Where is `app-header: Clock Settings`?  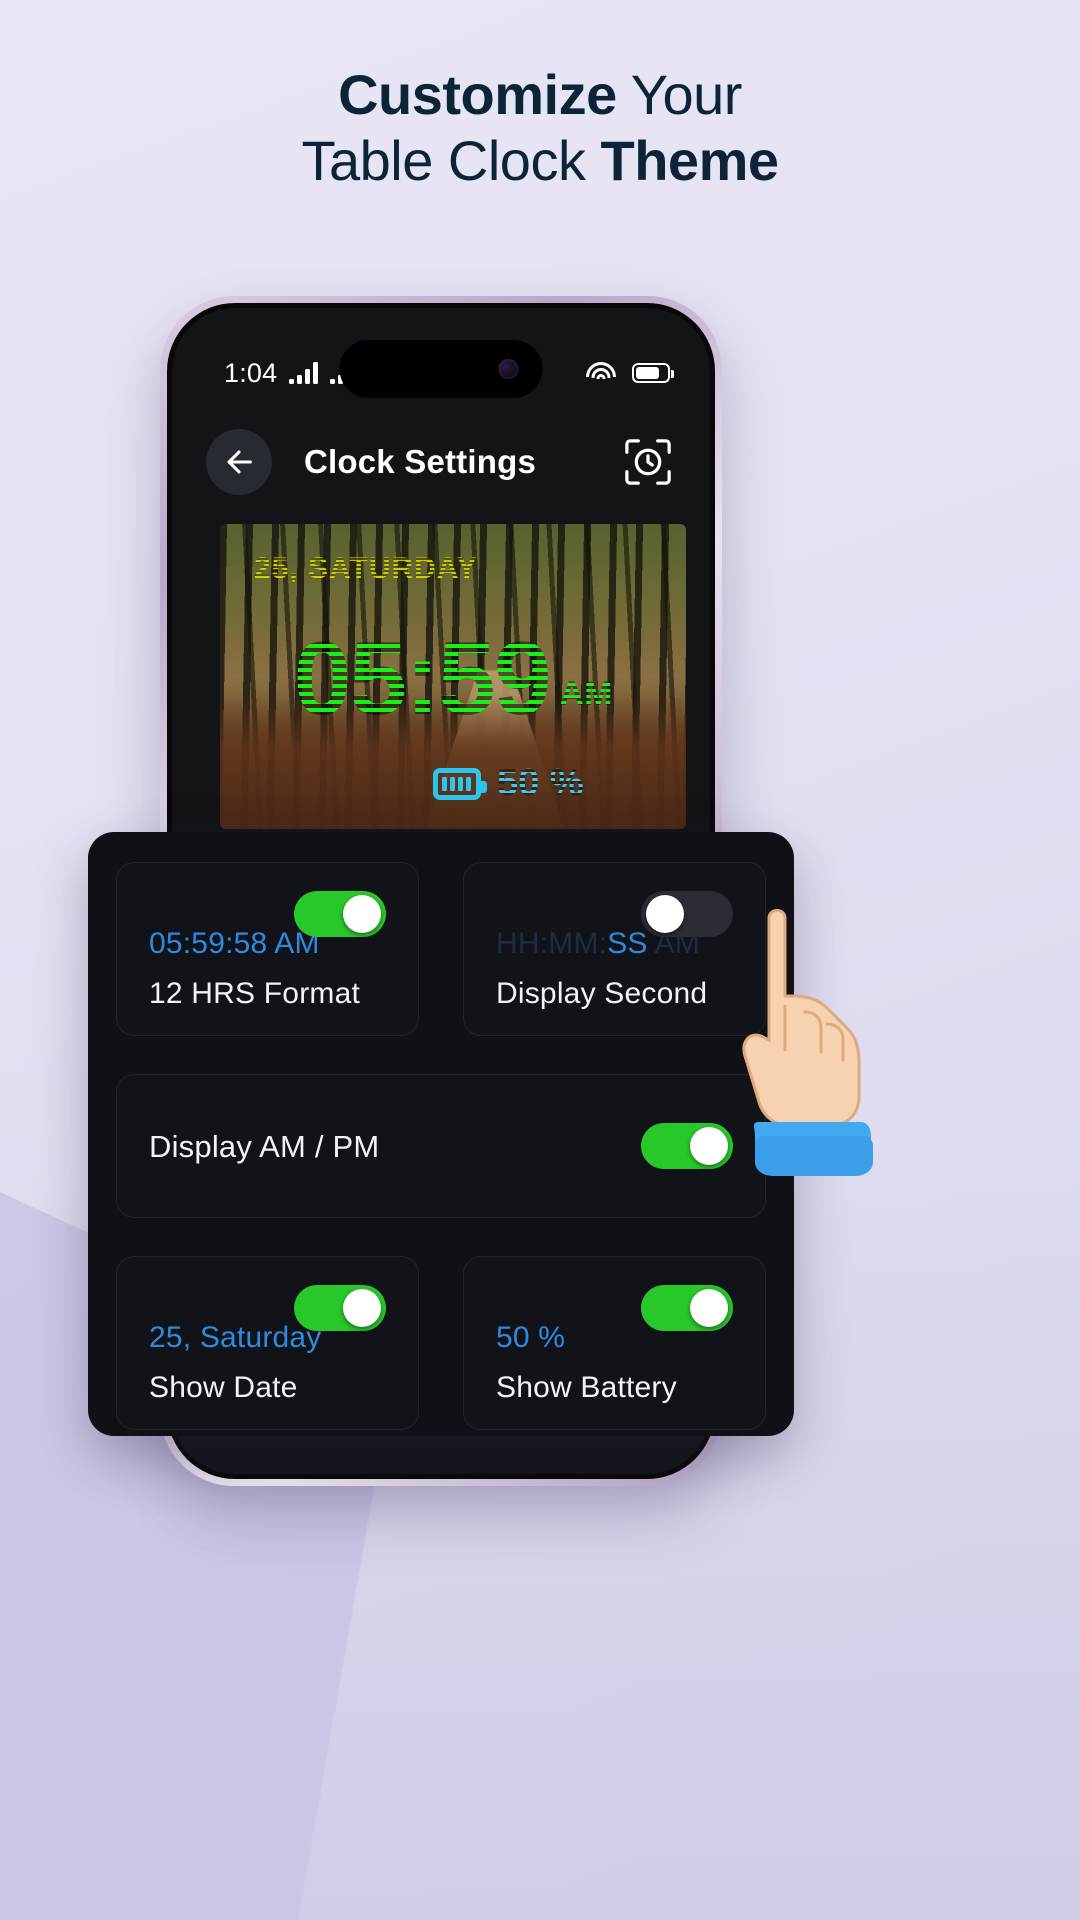
app-header: Clock Settings is located at coordinates (441, 462).